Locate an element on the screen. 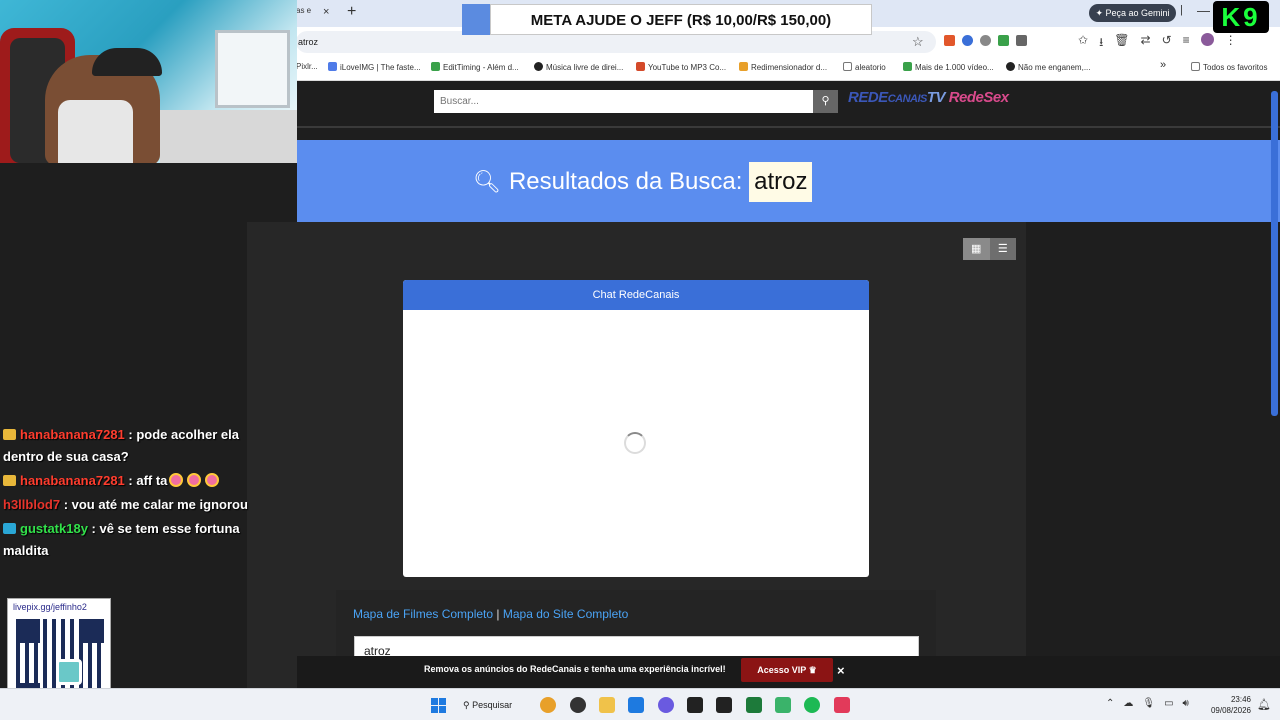 This screenshot has width=1280, height=720. more-menu-icon: ⋮ is located at coordinates (1231, 43).